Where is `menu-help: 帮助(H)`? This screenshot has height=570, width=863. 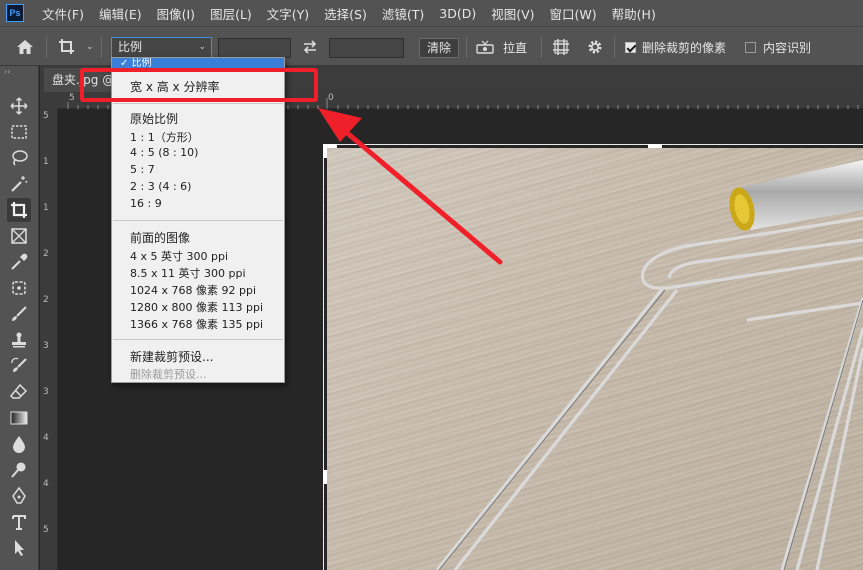
menu-help: 帮助(H) is located at coordinates (634, 13).